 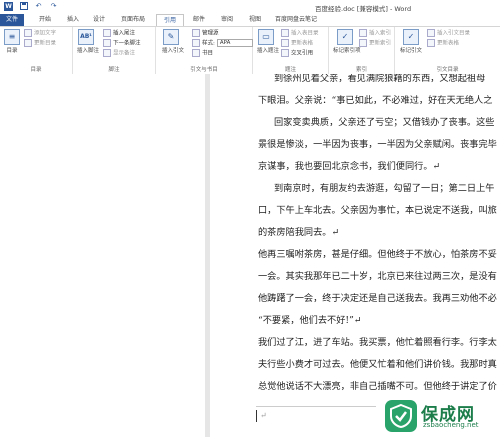 What do you see at coordinates (316, 406) in the screenshot?
I see `footnote-separator` at bounding box center [316, 406].